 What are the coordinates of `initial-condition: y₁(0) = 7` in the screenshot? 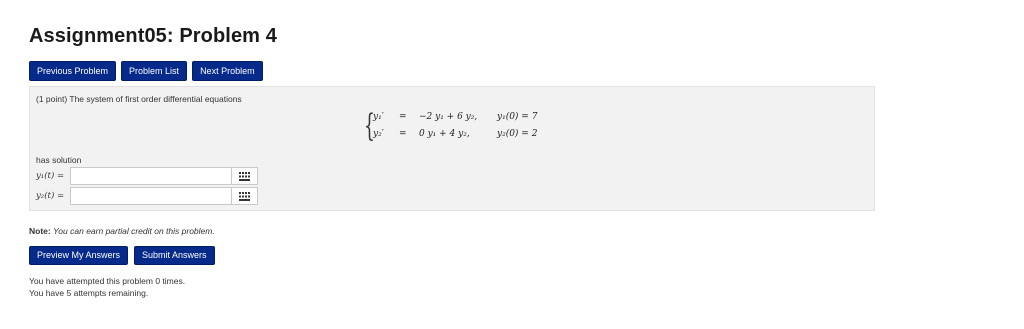 It's located at (517, 117).